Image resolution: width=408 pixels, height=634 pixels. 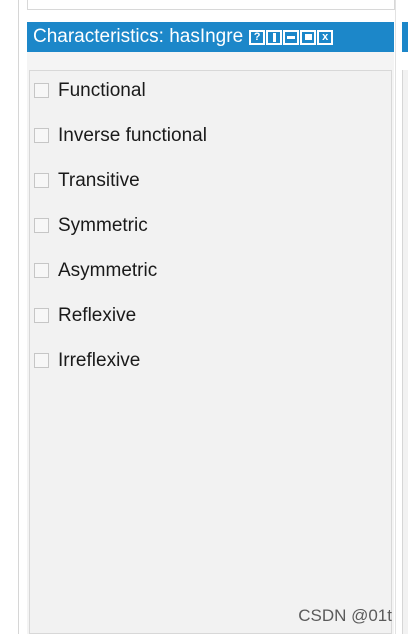 What do you see at coordinates (99, 360) in the screenshot?
I see `characteristic-label: Irreflexive` at bounding box center [99, 360].